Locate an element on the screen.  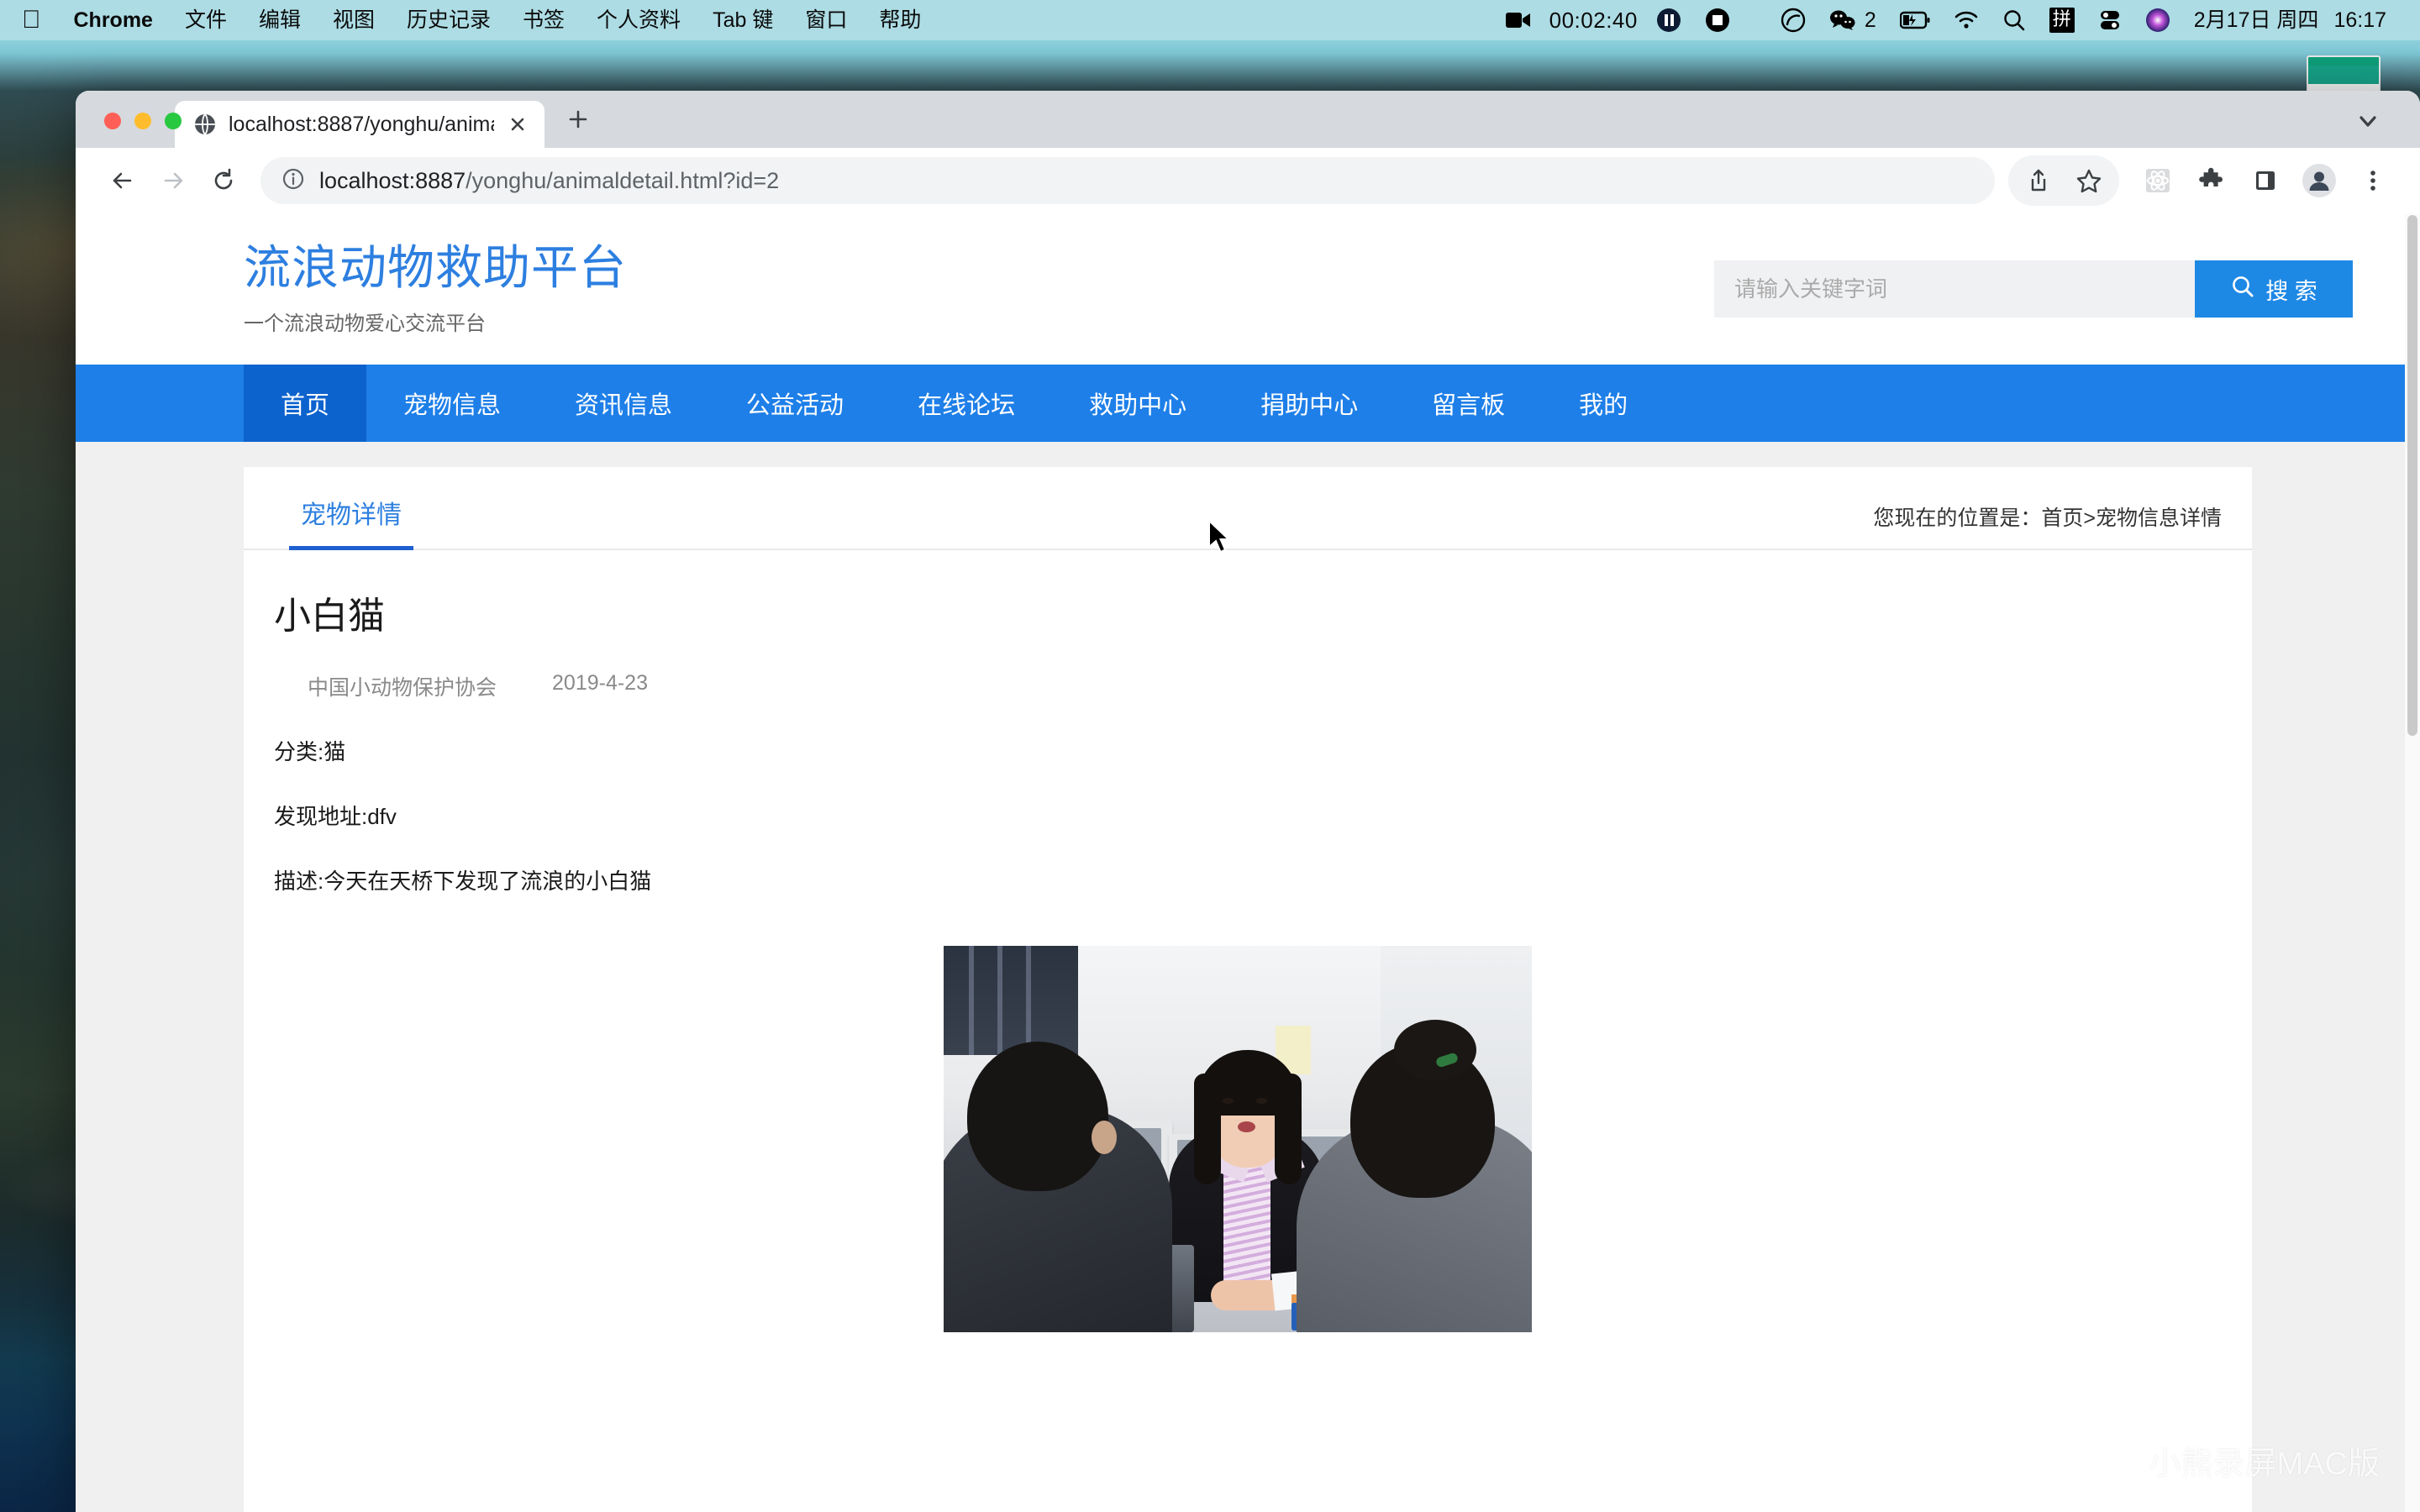
browser-tab-strip: localhost:8887/yonghu/animald is located at coordinates (1248, 119).